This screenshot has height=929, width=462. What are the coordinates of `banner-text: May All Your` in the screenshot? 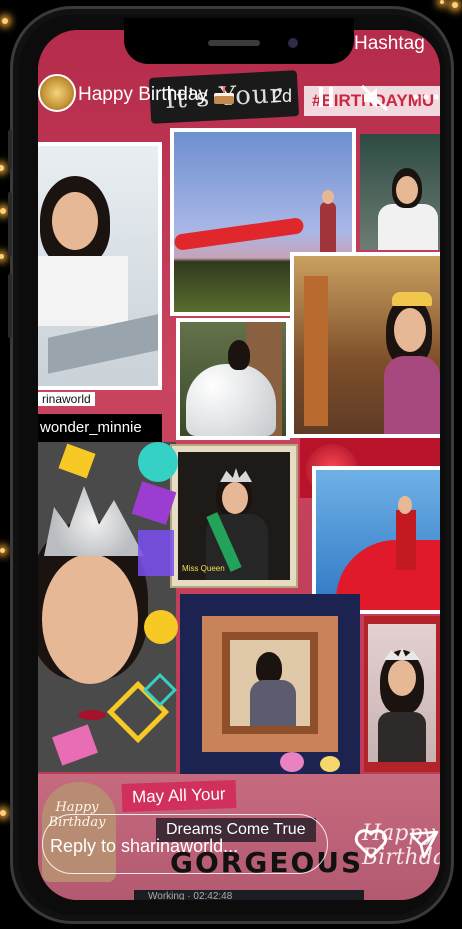 It's located at (179, 796).